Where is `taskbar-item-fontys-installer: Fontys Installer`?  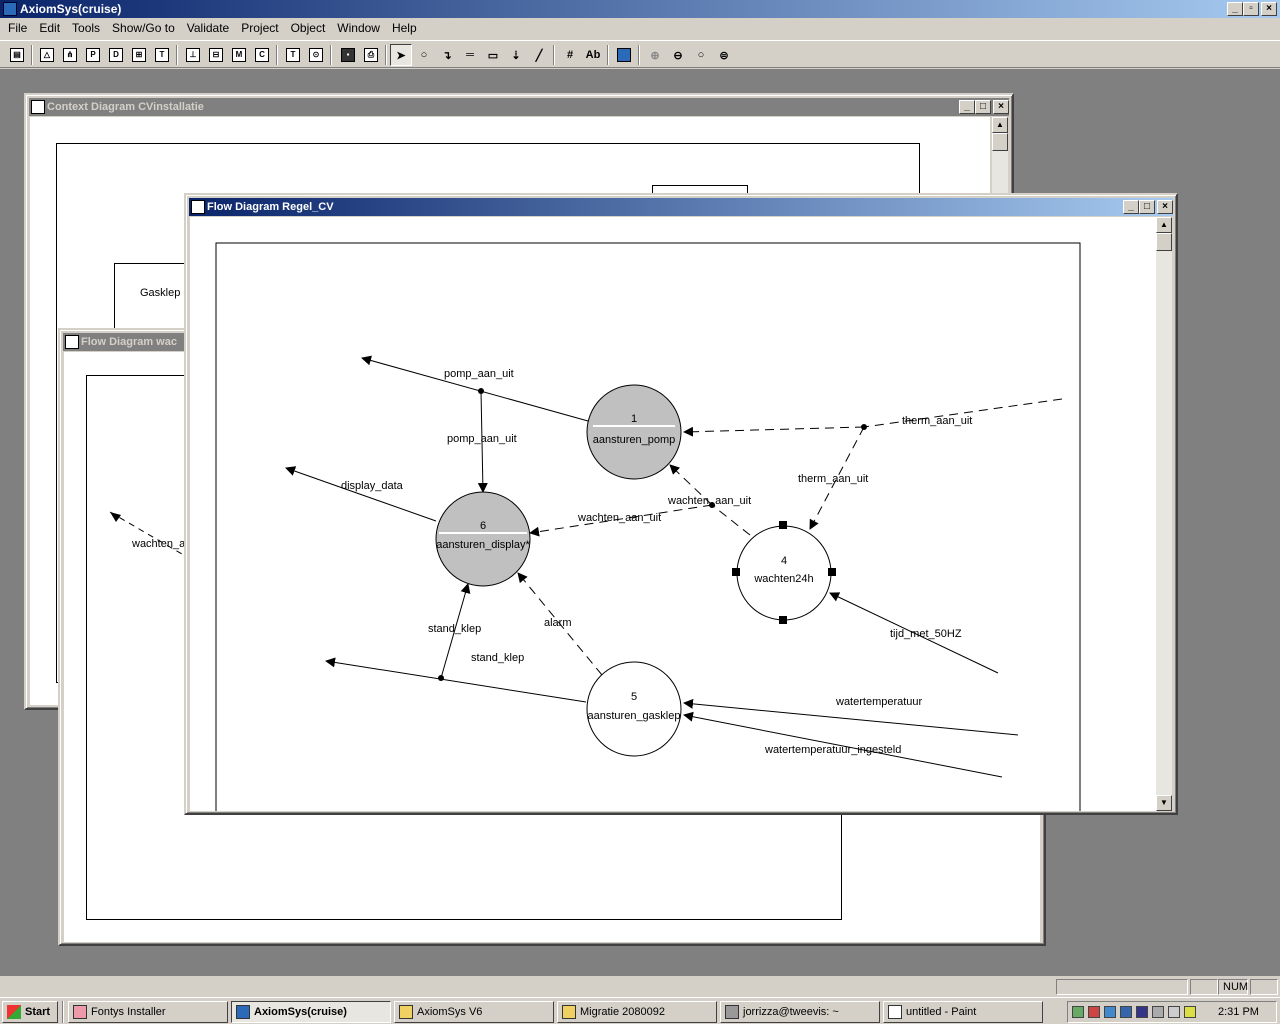 taskbar-item-fontys-installer: Fontys Installer is located at coordinates (148, 1012).